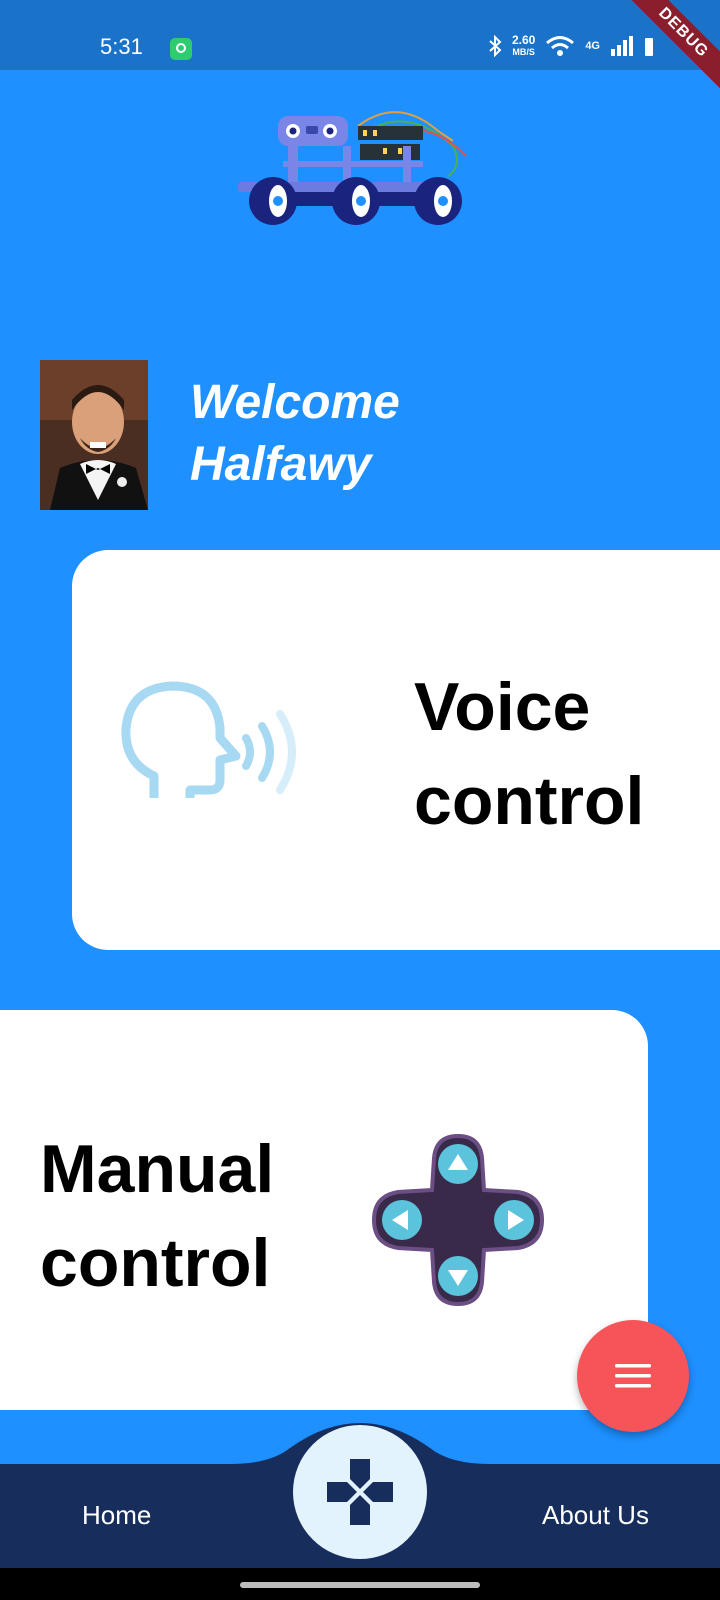 The image size is (720, 1600). I want to click on manual-control-title: Manual control, so click(157, 1216).